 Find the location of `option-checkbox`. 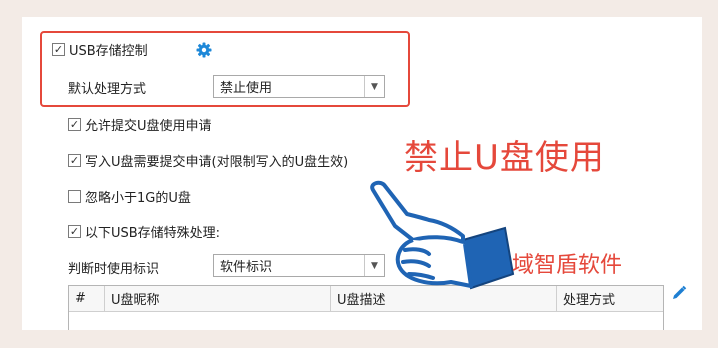

option-checkbox is located at coordinates (74, 196).